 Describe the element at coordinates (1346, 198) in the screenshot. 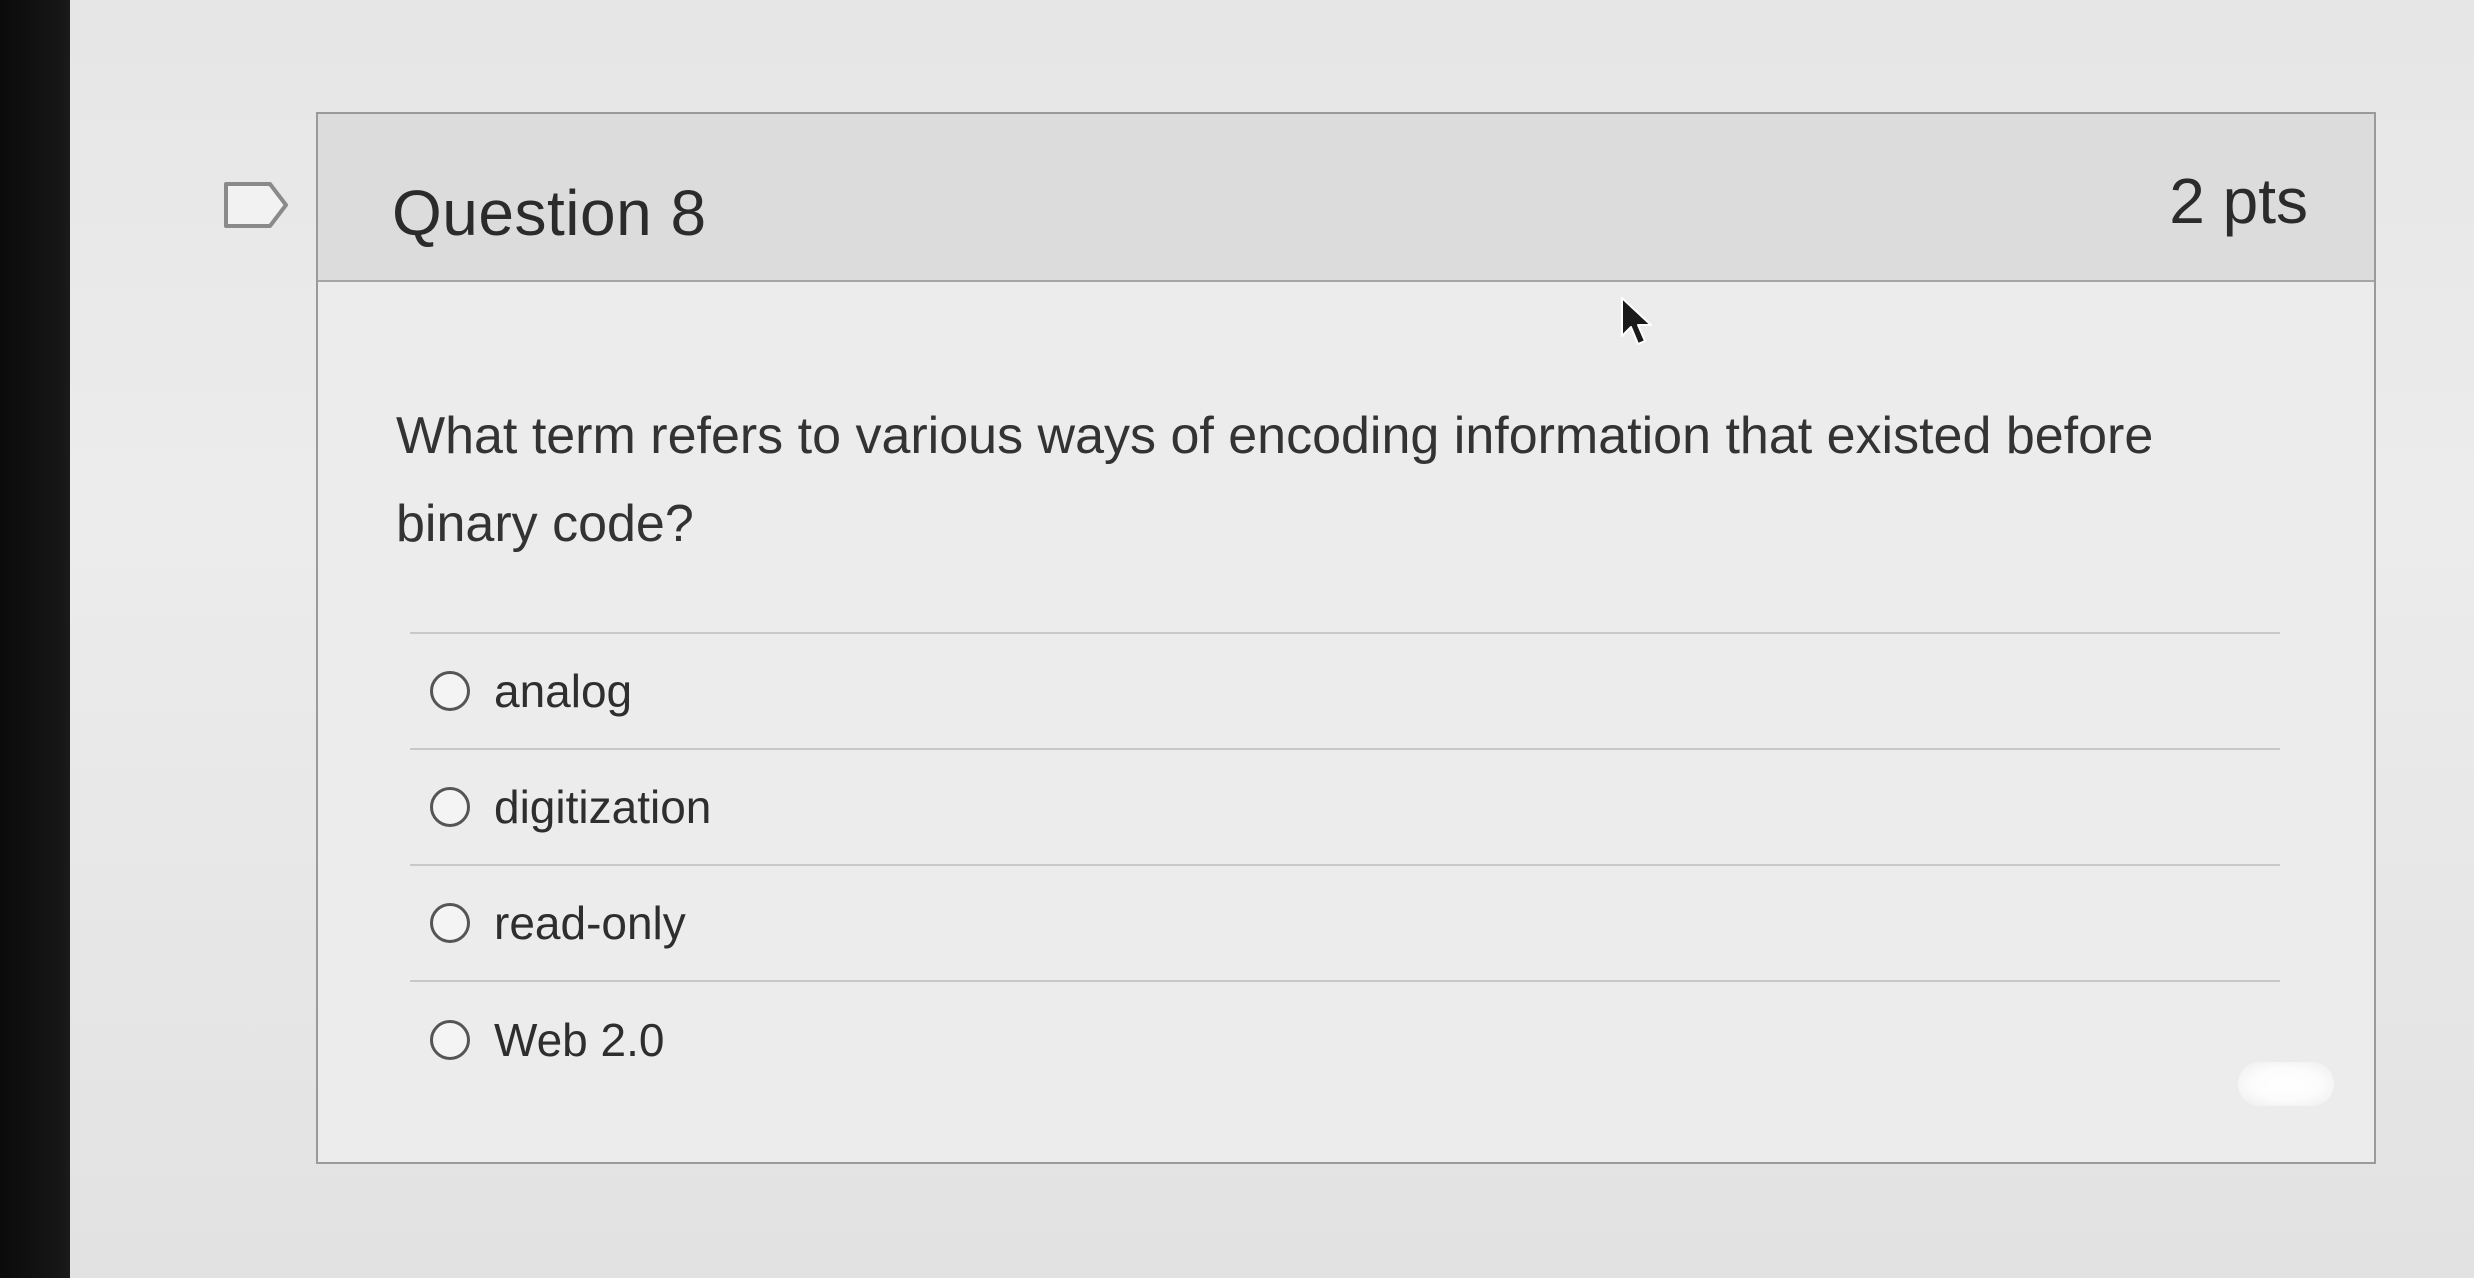

I see `question-header: Question 8 2 pts` at that location.